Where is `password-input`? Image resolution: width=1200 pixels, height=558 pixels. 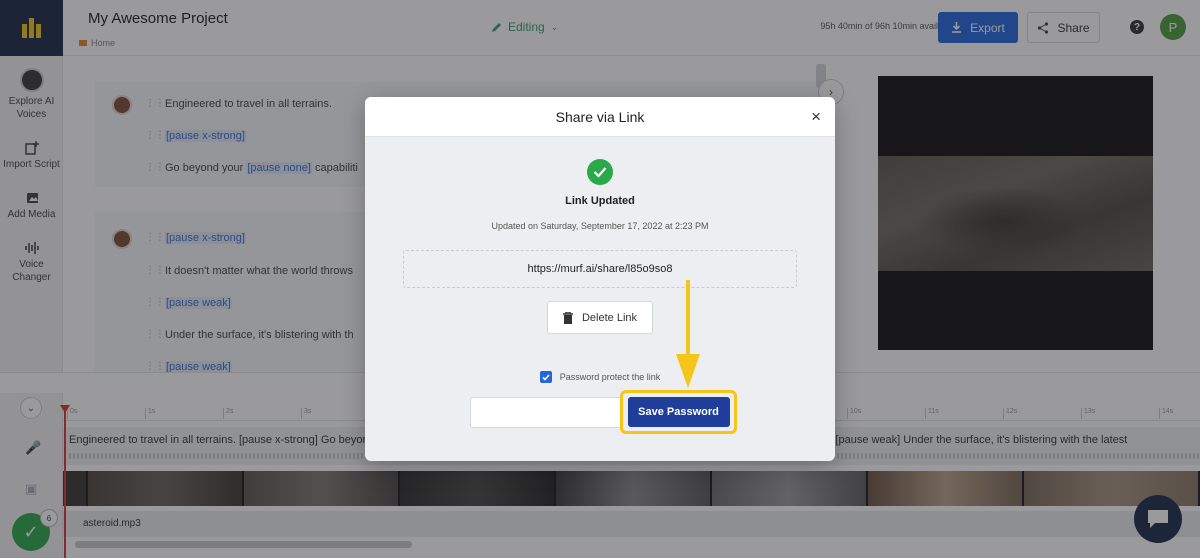 password-input is located at coordinates (546, 412).